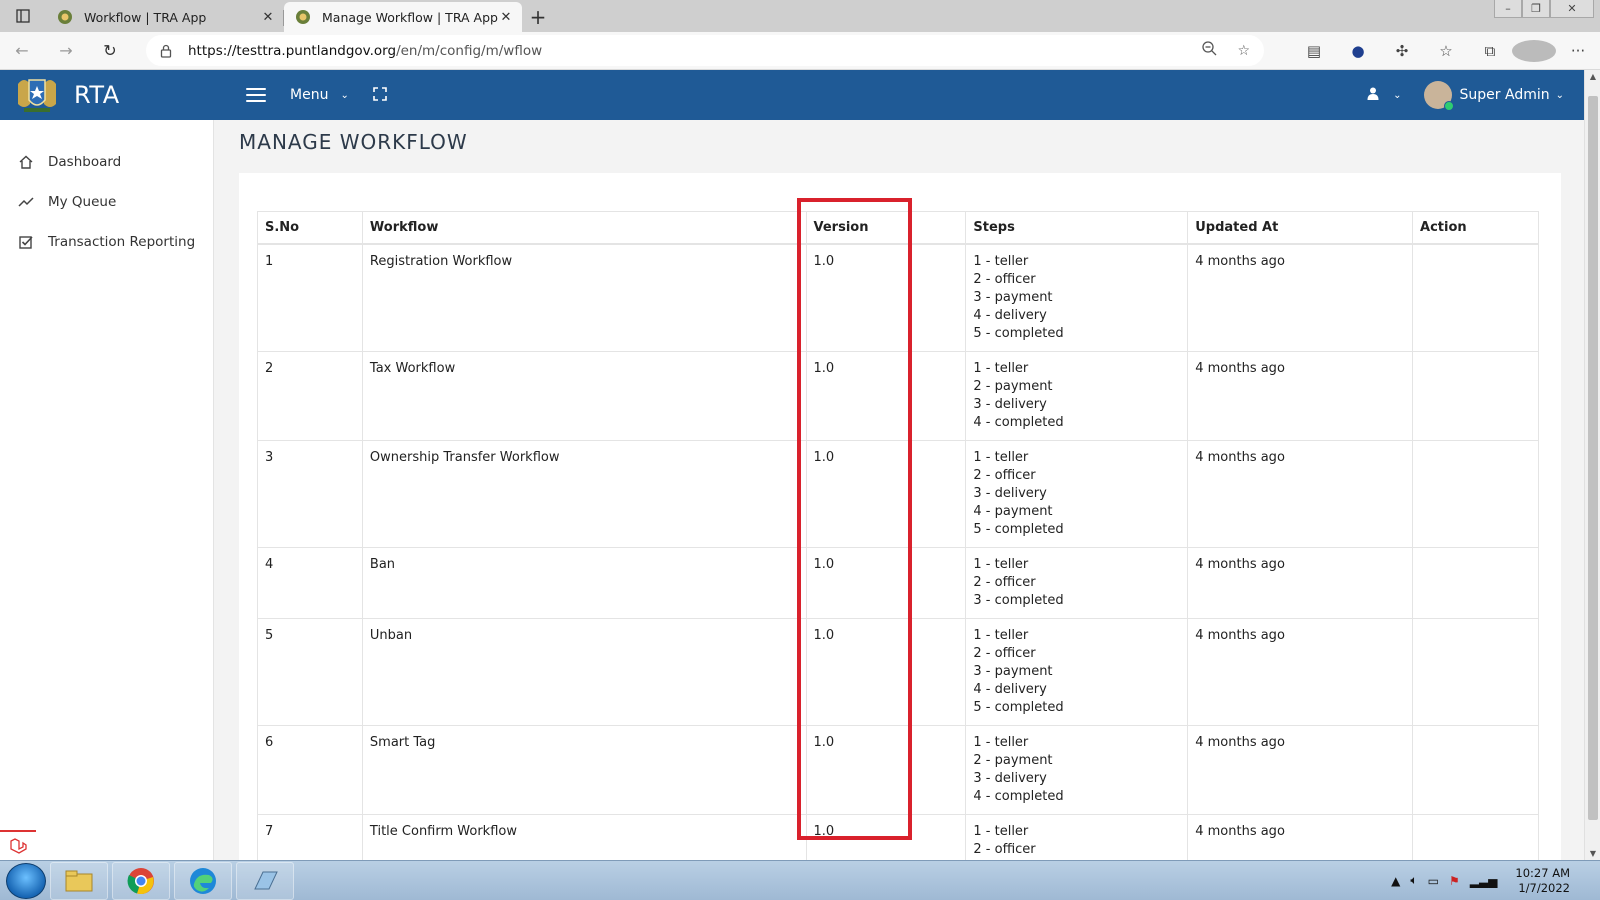 Image resolution: width=1600 pixels, height=900 pixels. I want to click on column-header-workflow: Workflow, so click(584, 228).